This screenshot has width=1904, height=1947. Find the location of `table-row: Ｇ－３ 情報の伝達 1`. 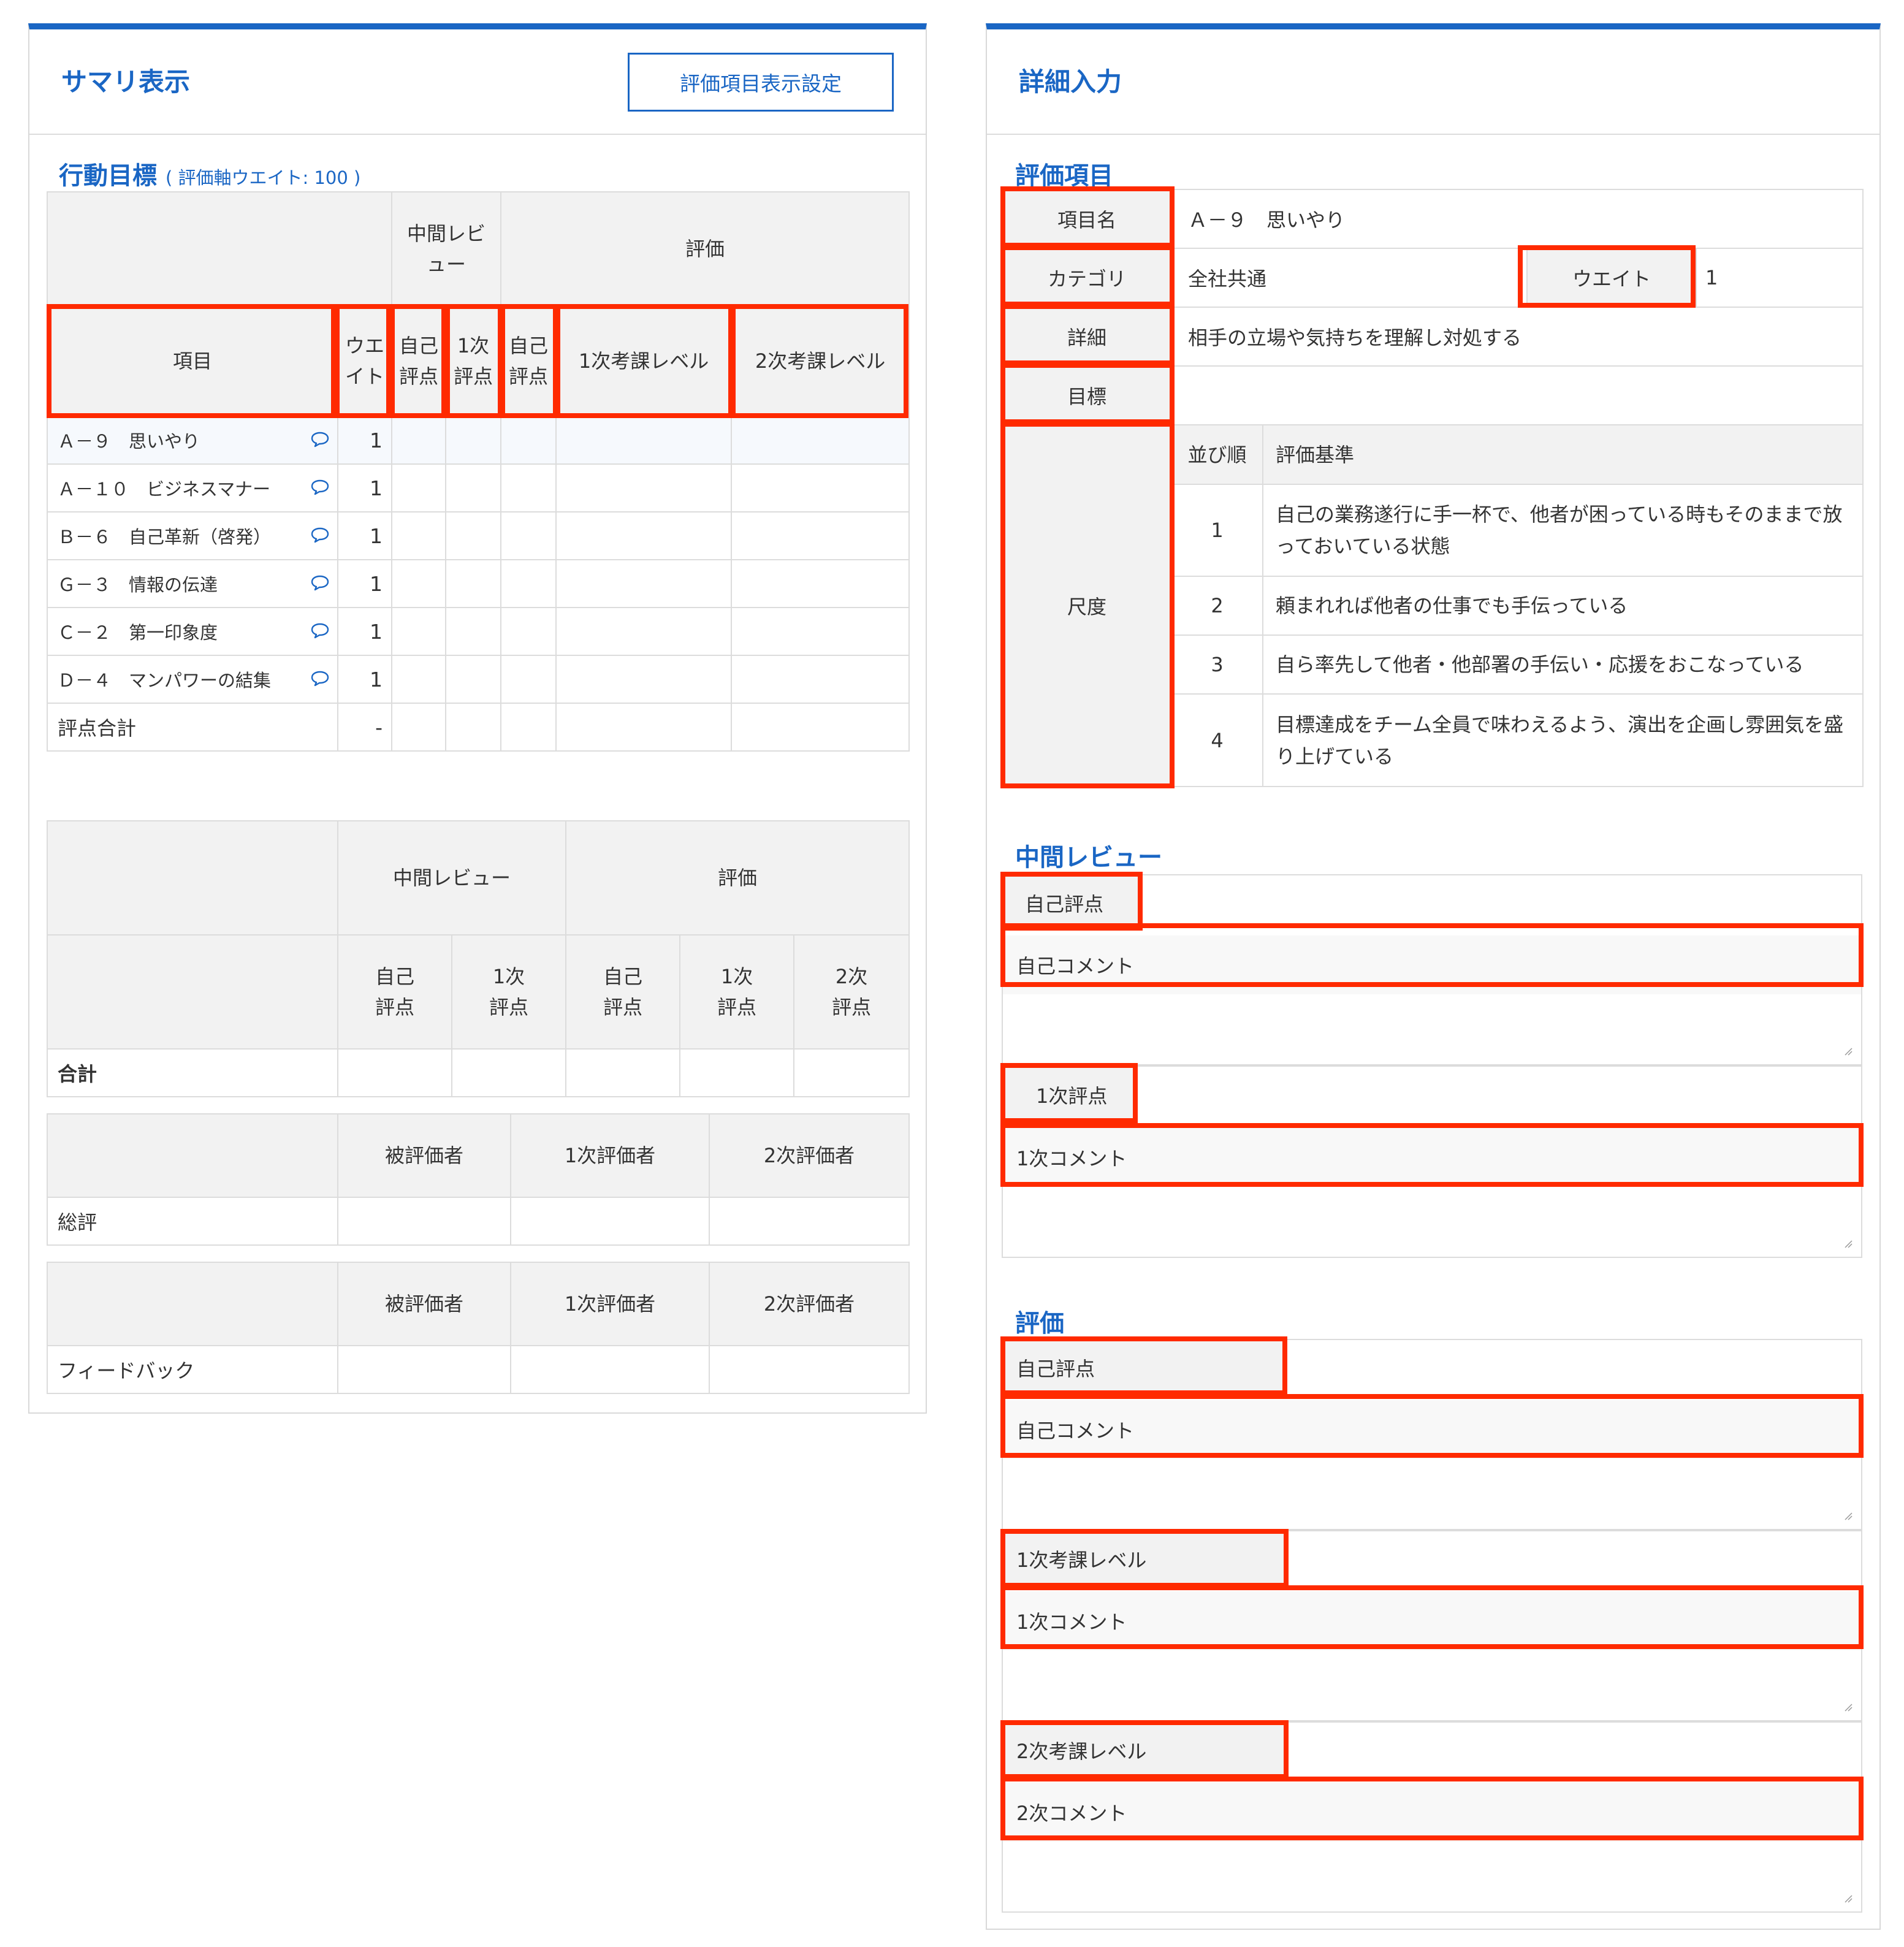

table-row: Ｇ－３ 情報の伝達 1 is located at coordinates (478, 583).